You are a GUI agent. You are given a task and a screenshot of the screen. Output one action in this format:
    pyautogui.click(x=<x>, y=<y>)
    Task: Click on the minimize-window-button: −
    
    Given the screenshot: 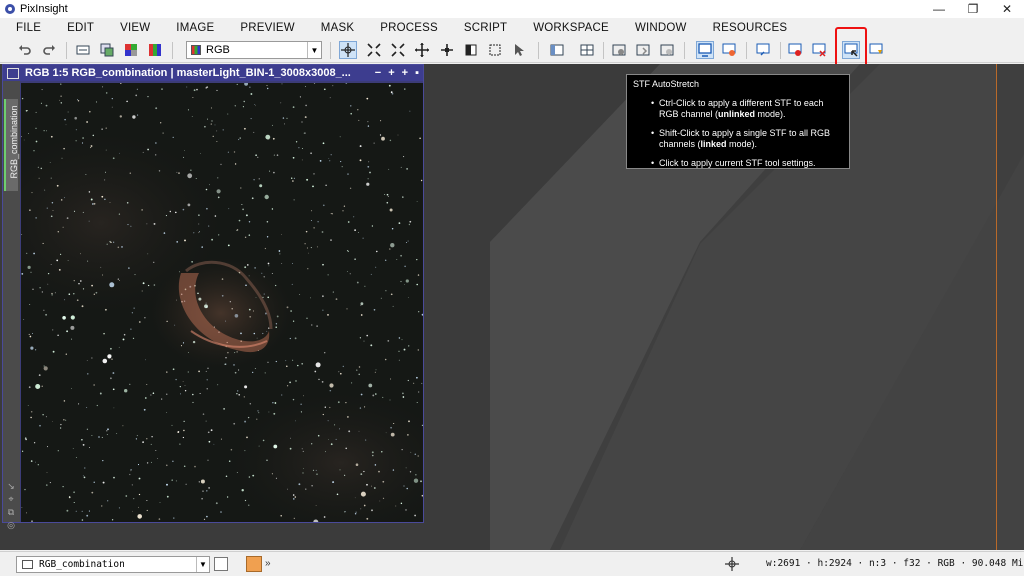 What is the action you would take?
    pyautogui.click(x=378, y=73)
    